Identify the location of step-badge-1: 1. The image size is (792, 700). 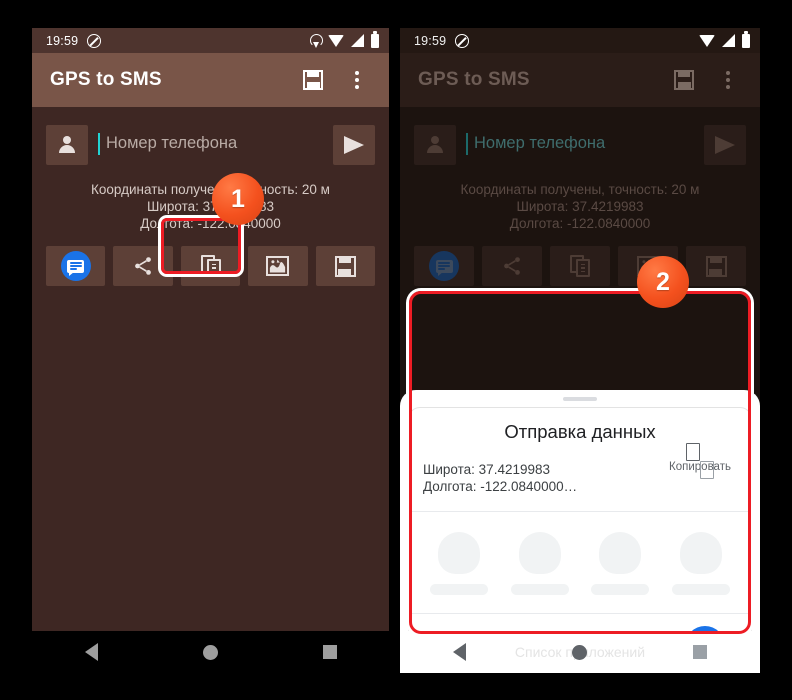
(238, 199).